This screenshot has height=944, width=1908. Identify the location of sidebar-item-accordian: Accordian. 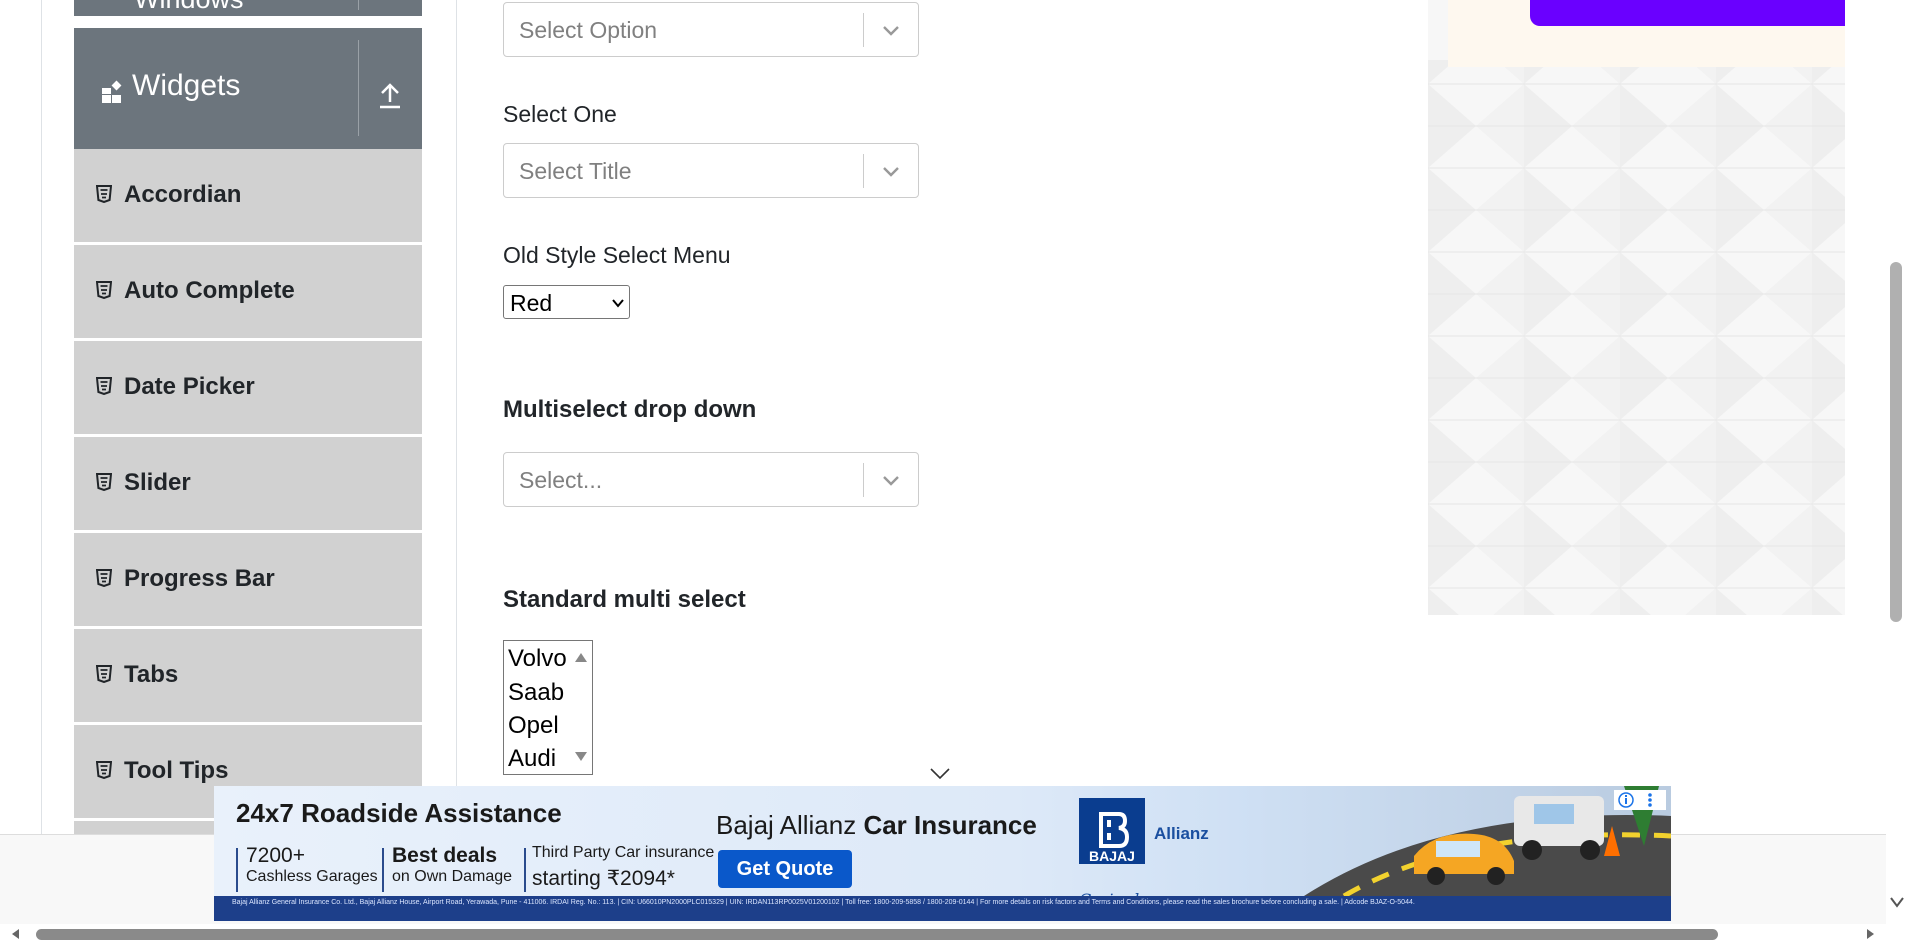
(248, 197).